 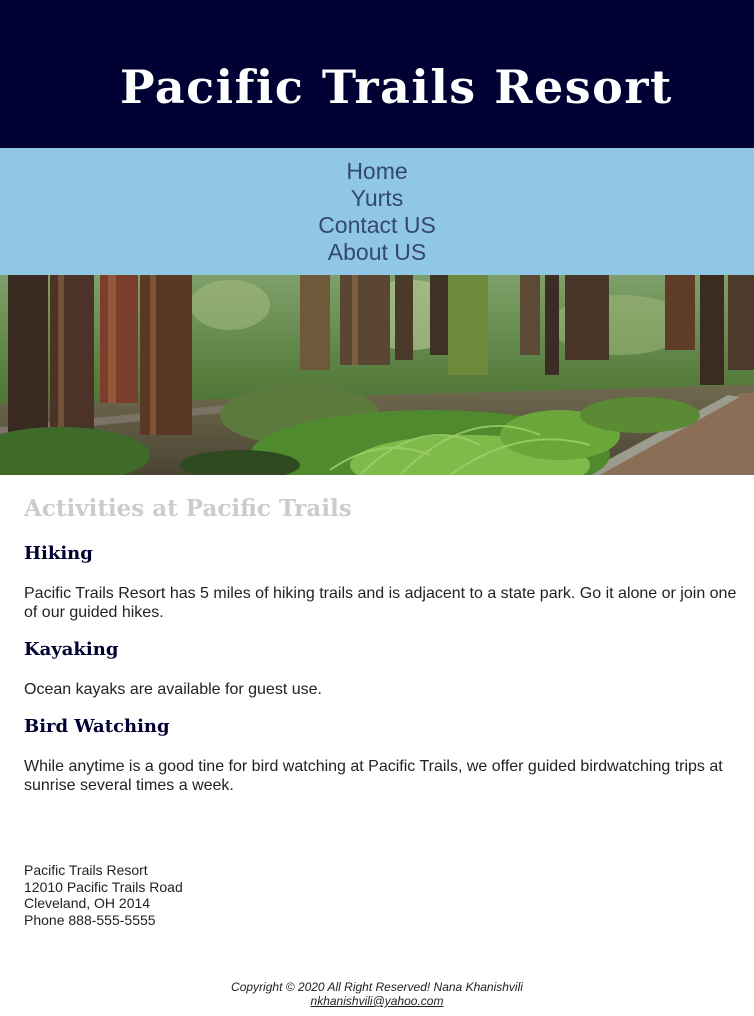 I want to click on main-nav: Home Yurts Contact US About US, so click(x=377, y=211).